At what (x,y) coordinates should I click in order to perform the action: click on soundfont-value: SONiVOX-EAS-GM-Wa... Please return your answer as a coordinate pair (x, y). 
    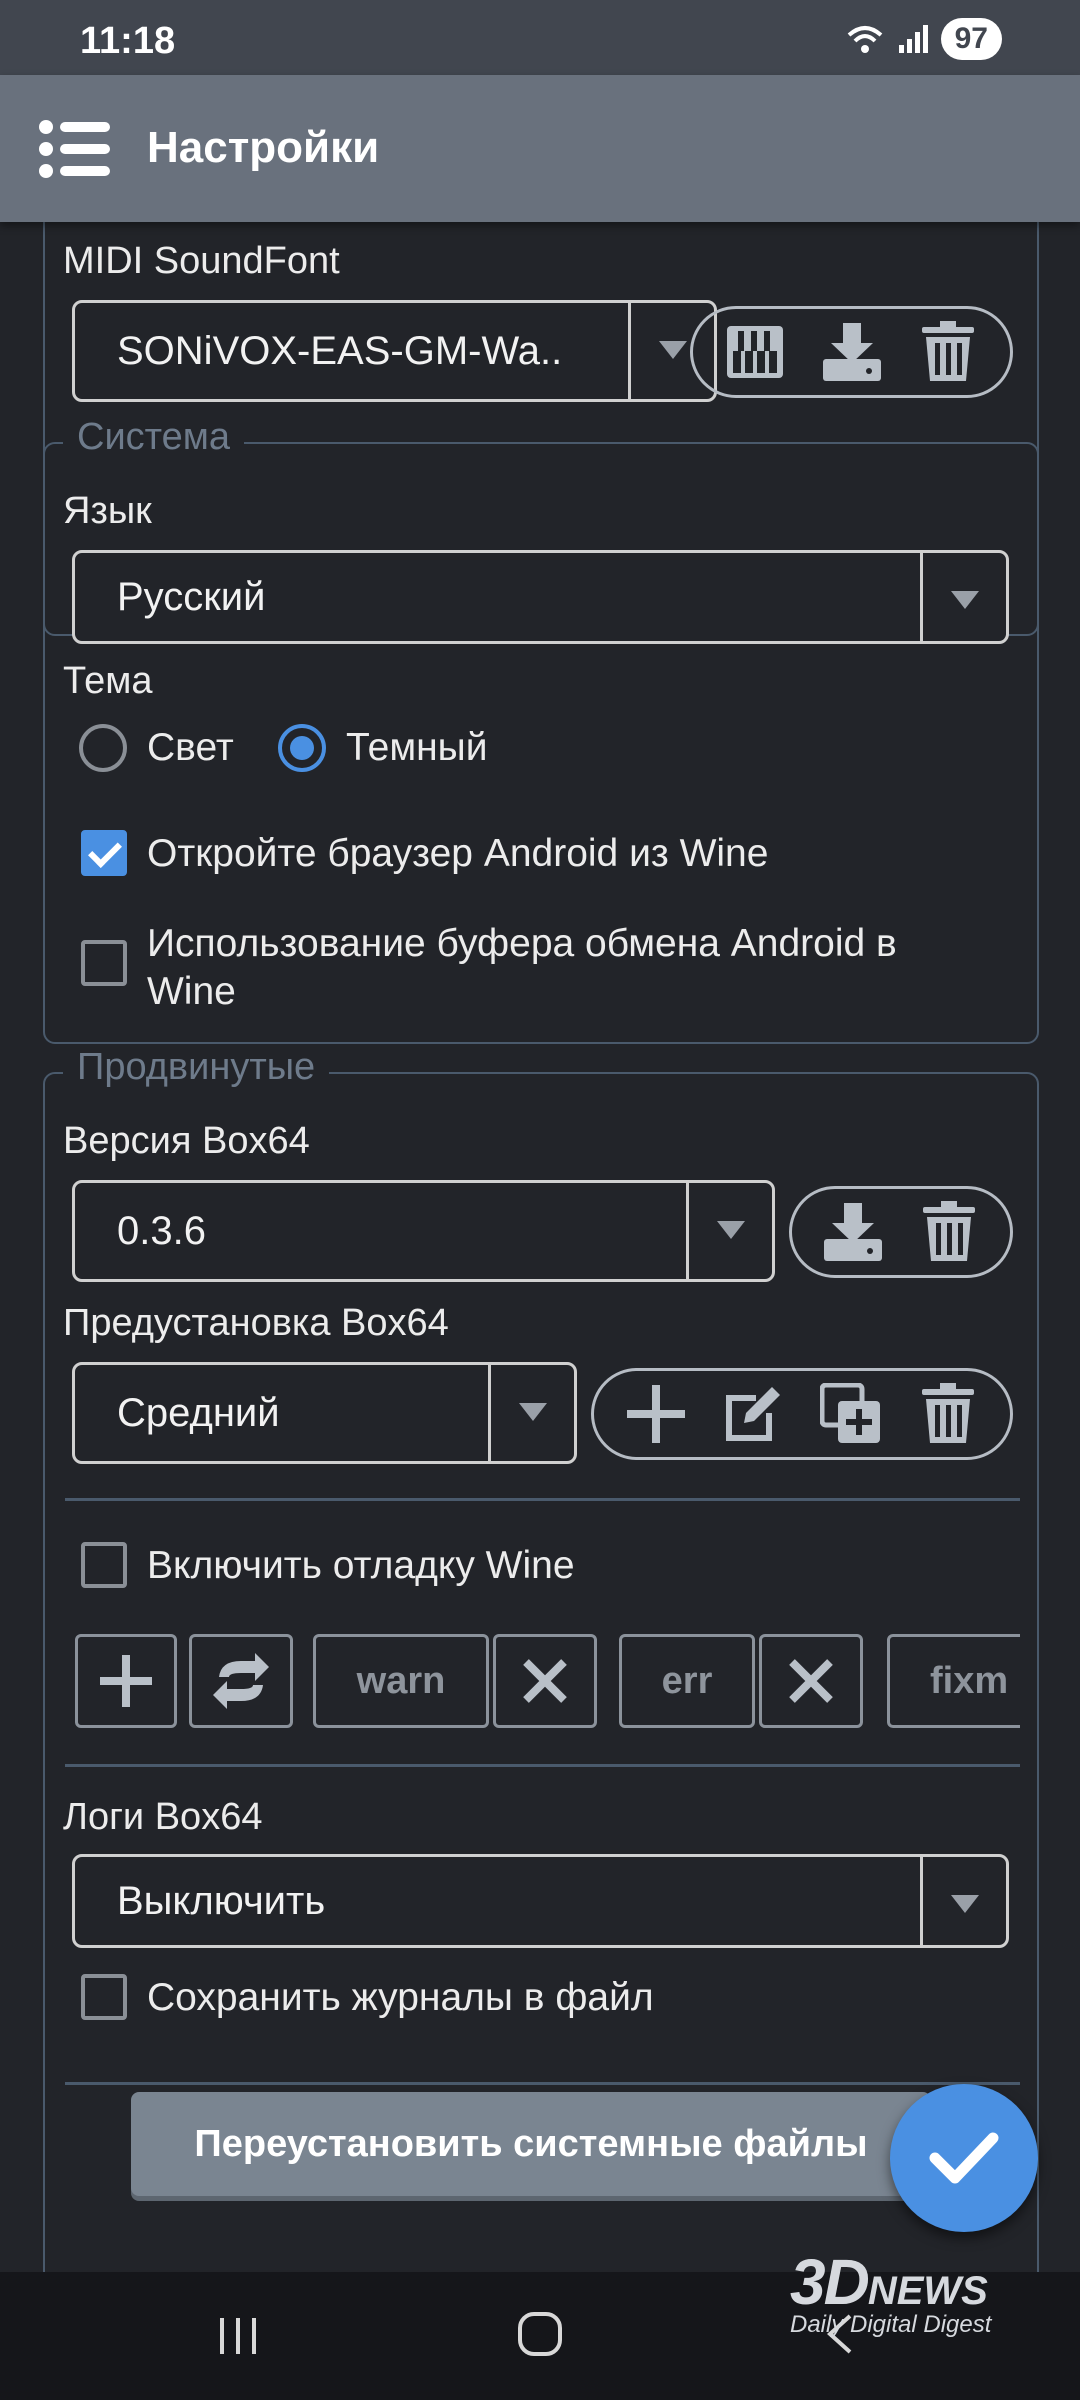
    Looking at the image, I should click on (340, 351).